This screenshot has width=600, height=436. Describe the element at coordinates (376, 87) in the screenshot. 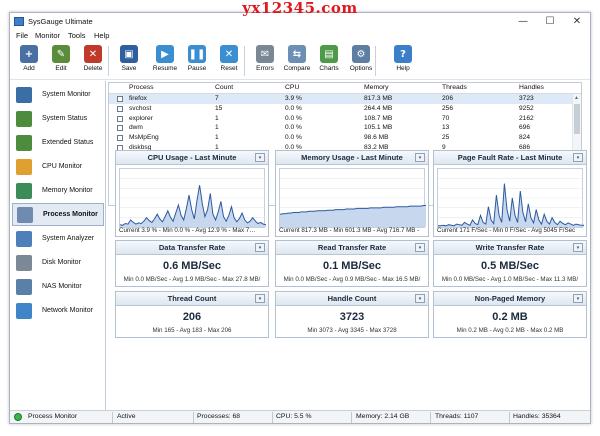

I see `column-header-memory: Memory` at that location.